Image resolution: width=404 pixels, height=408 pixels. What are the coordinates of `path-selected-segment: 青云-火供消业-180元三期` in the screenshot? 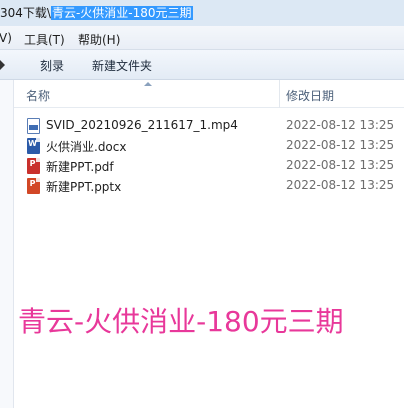 It's located at (121, 13).